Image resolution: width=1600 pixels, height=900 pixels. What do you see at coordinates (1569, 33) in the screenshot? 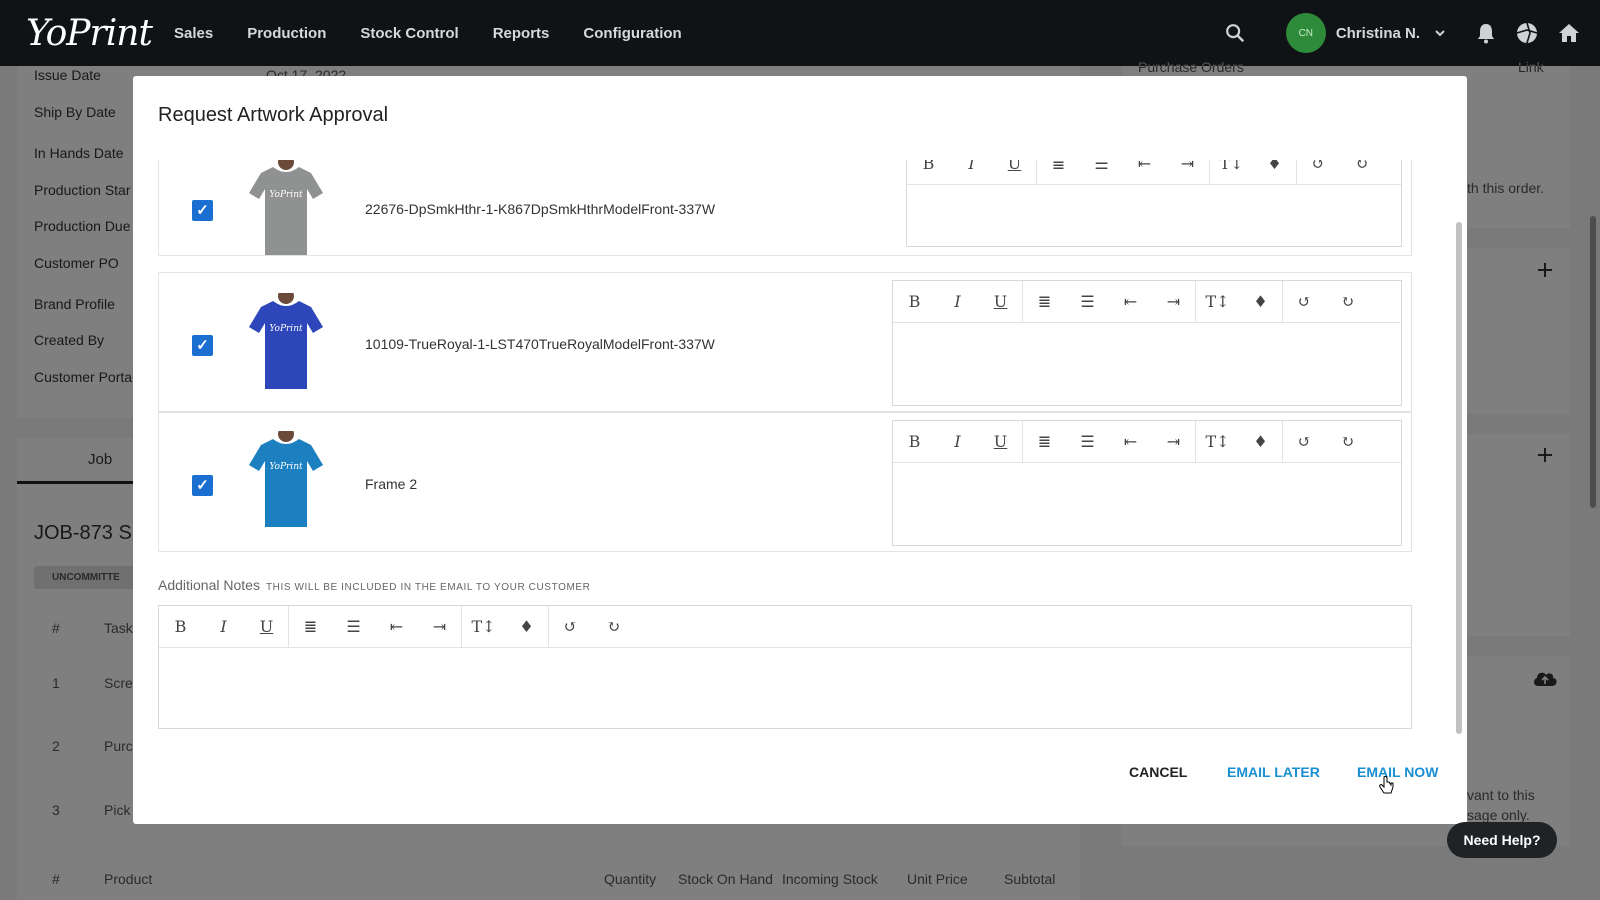
I see `home-icon` at bounding box center [1569, 33].